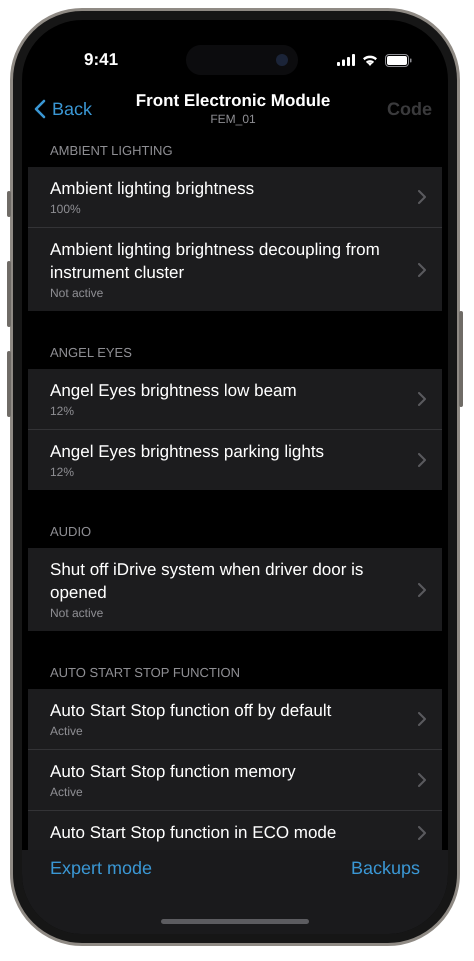 This screenshot has height=961, width=474. What do you see at coordinates (233, 119) in the screenshot?
I see `nav-subtitle: FEM_01` at bounding box center [233, 119].